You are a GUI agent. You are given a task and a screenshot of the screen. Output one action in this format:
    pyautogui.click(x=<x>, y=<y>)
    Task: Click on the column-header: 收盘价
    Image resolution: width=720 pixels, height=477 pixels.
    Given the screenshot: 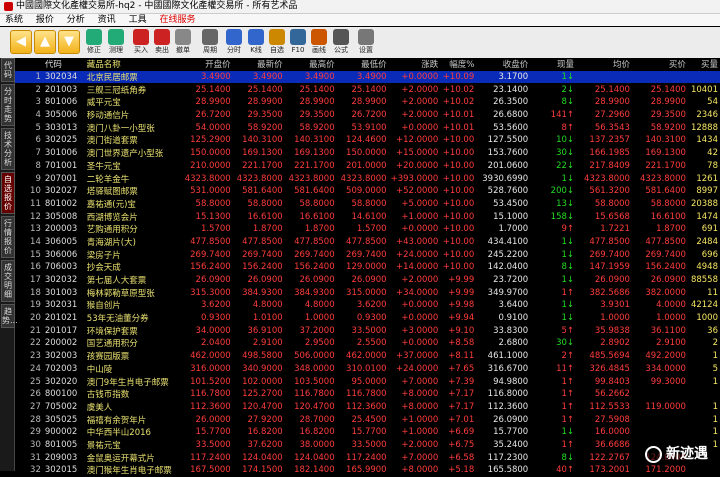 What is the action you would take?
    pyautogui.click(x=503, y=64)
    